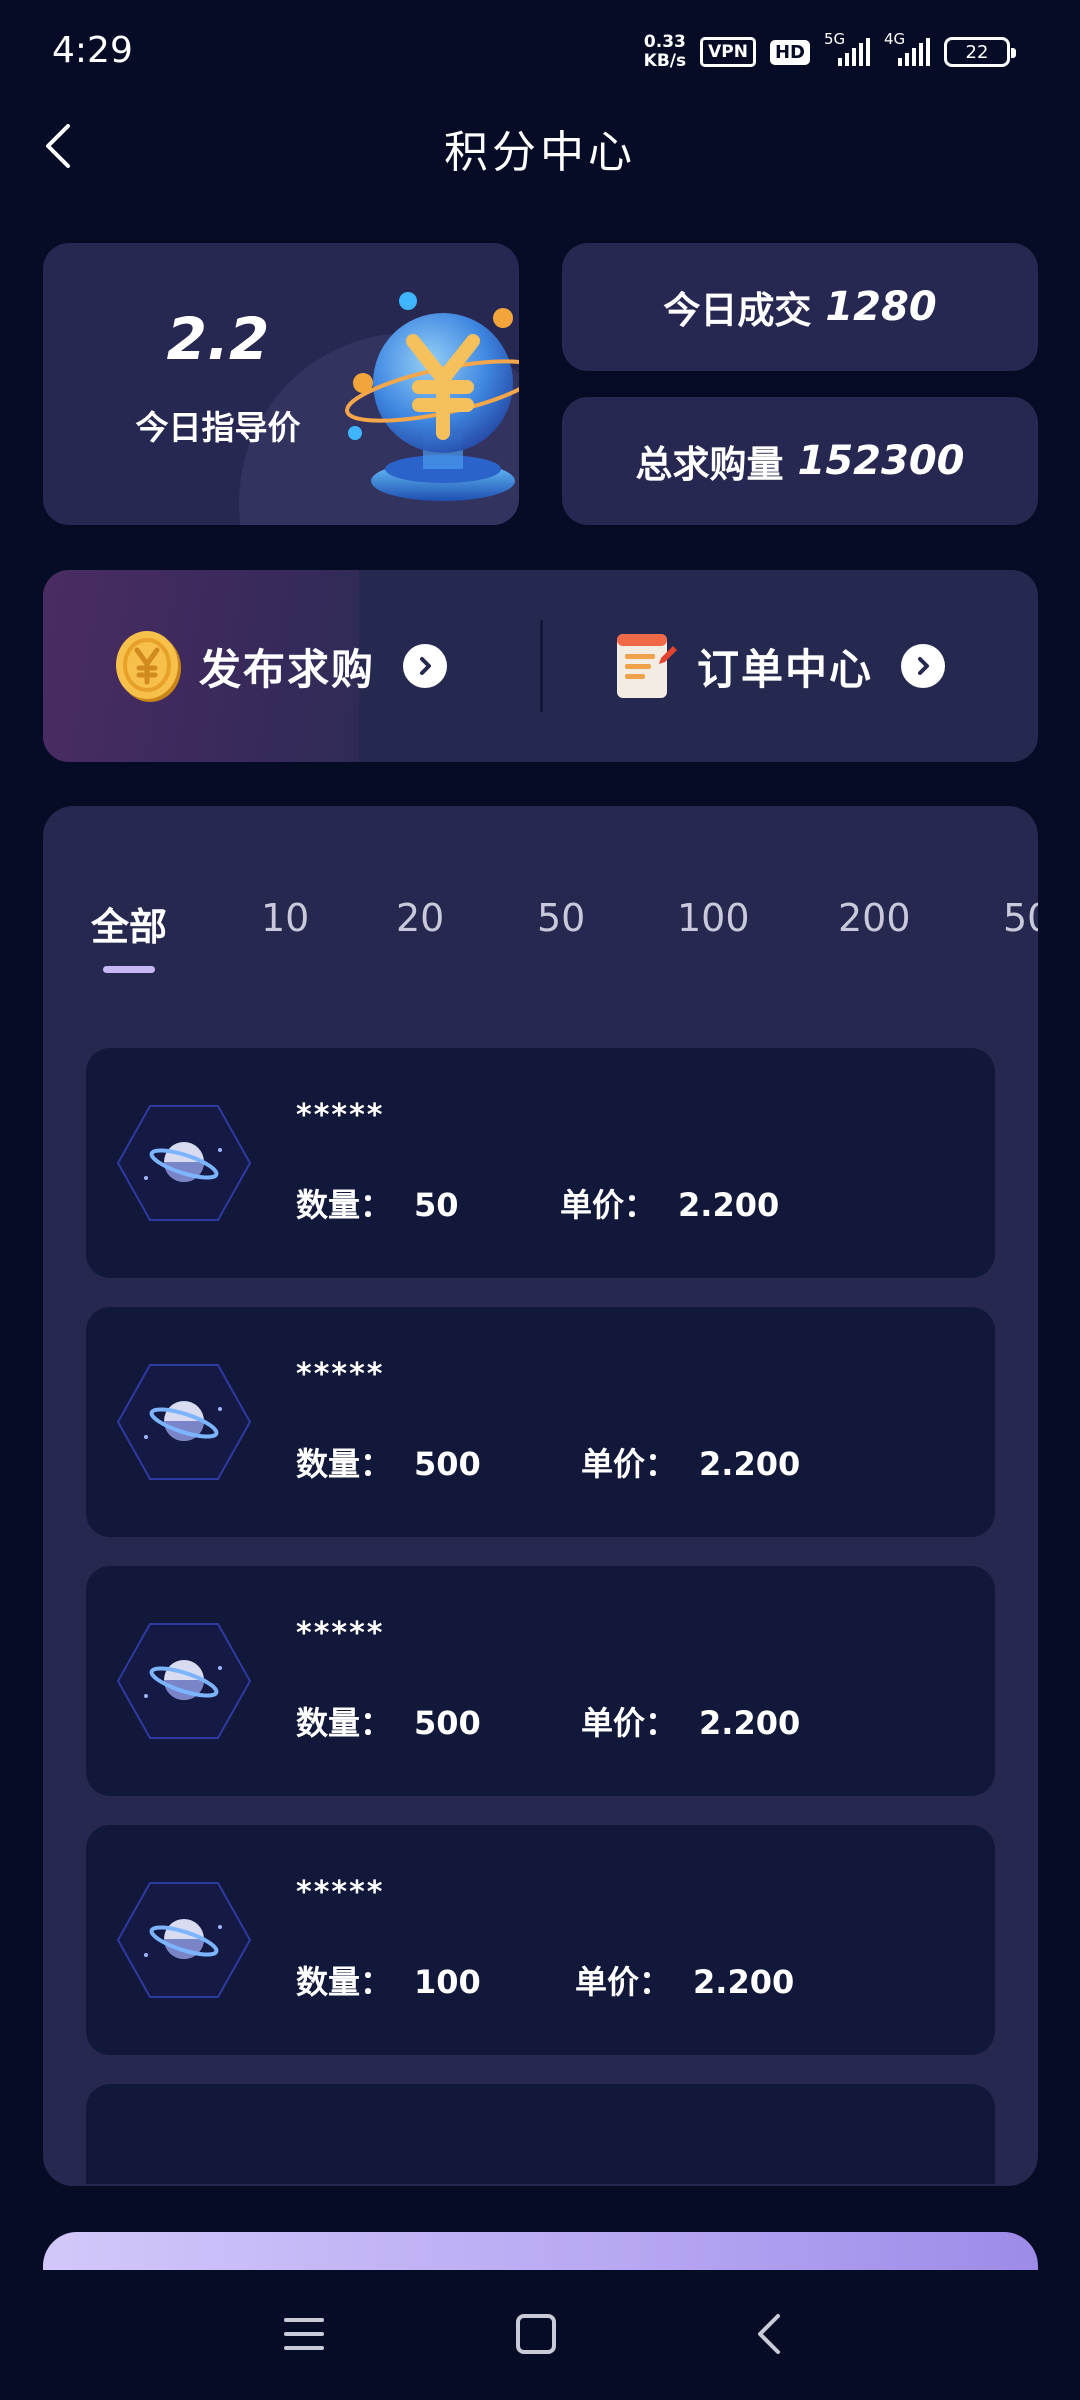 The image size is (1080, 2400). I want to click on signal-4g-icon: 4G, so click(907, 48).